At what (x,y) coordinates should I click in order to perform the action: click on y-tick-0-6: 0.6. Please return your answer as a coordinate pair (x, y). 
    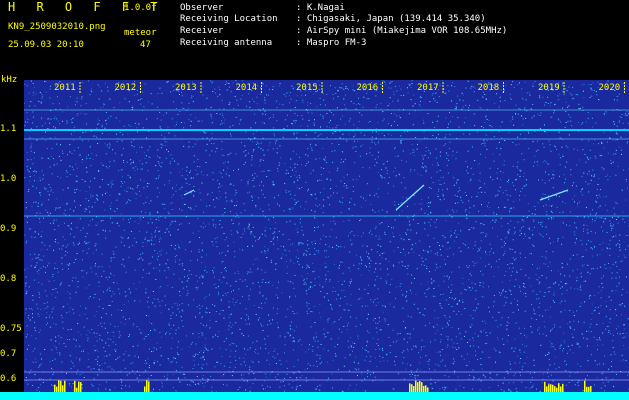
    Looking at the image, I should click on (8, 379).